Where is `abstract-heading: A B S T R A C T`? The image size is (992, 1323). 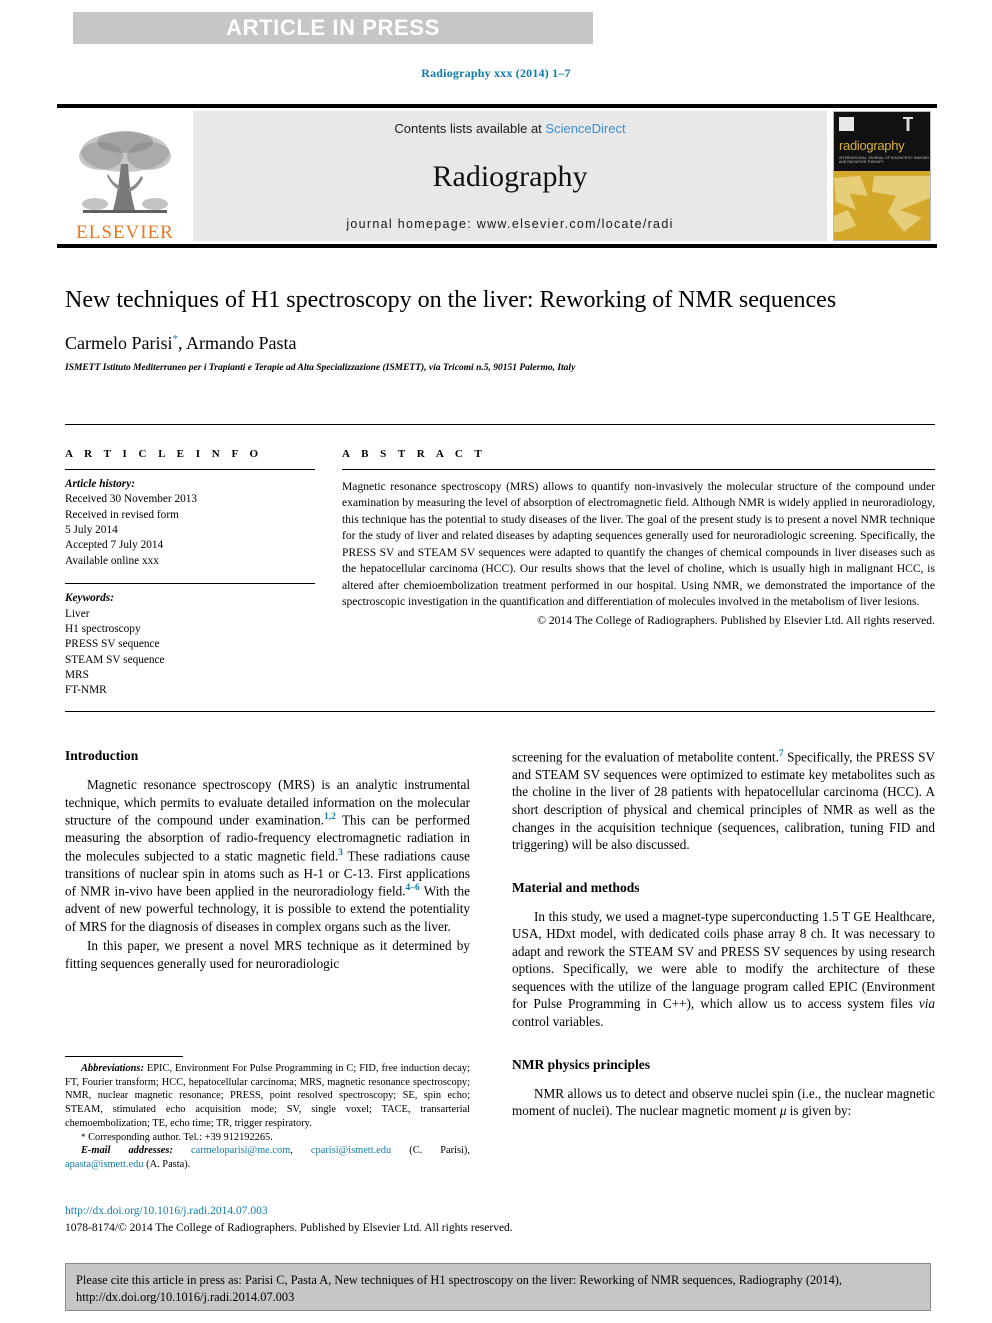
abstract-heading: A B S T R A C T is located at coordinates (414, 454).